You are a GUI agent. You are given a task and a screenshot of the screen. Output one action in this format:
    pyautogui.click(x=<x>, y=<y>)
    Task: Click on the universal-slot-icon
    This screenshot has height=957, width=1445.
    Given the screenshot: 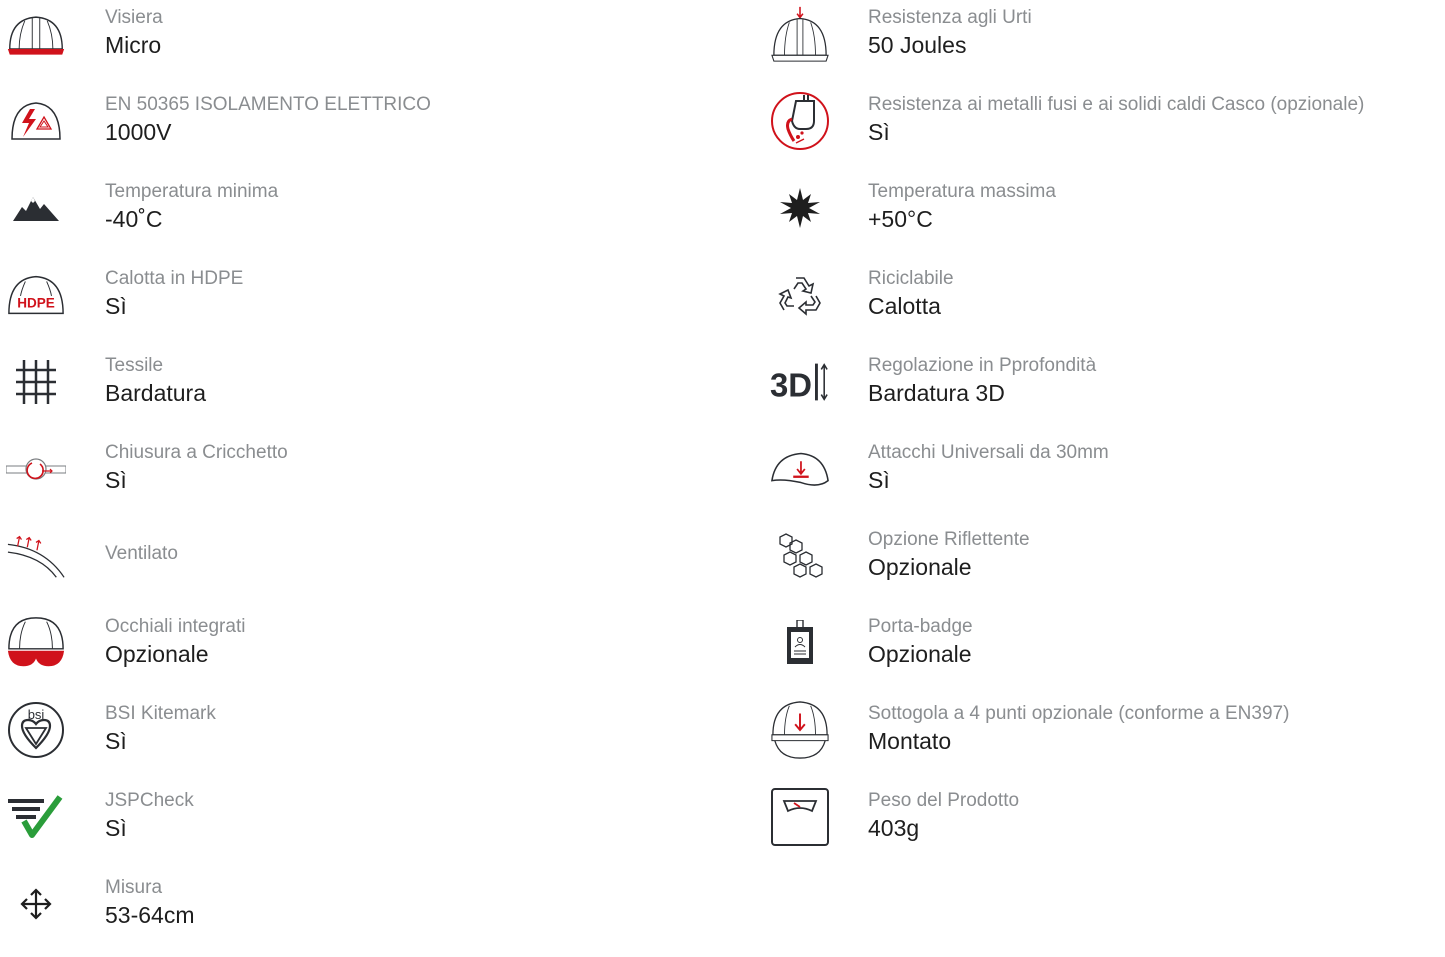 What is the action you would take?
    pyautogui.click(x=800, y=469)
    